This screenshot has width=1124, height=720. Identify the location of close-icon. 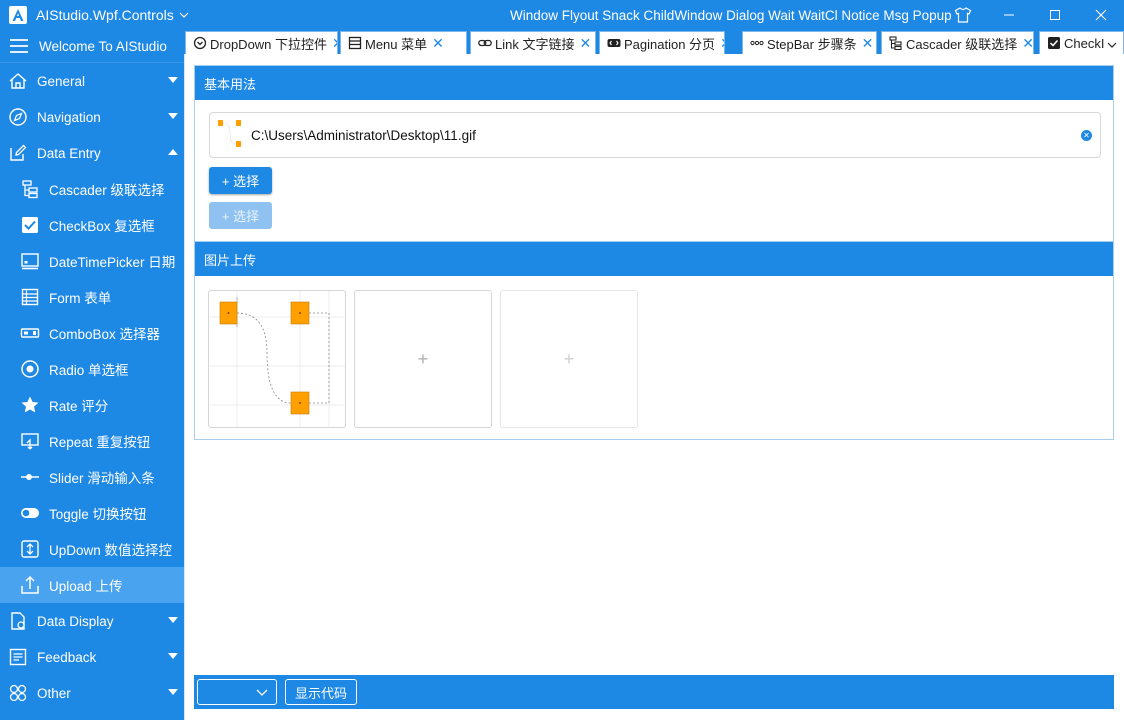
(1101, 15).